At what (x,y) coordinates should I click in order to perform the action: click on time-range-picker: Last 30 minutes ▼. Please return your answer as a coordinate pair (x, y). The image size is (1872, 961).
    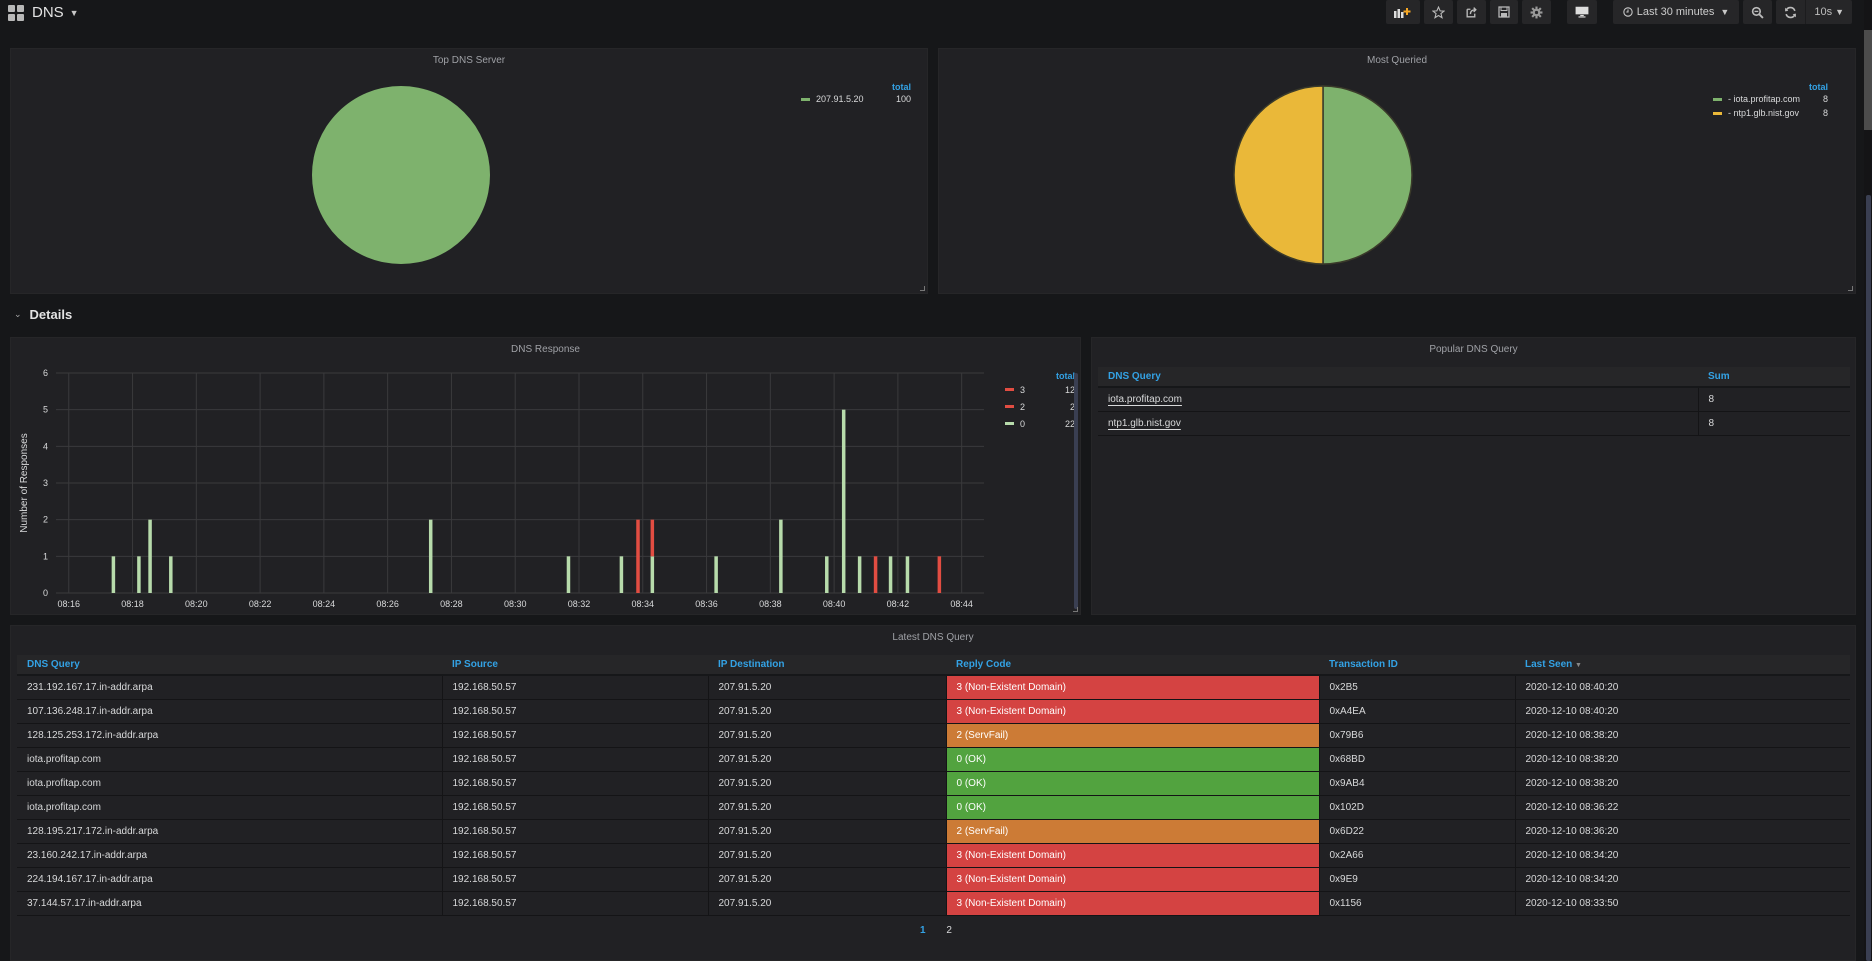
    Looking at the image, I should click on (1676, 12).